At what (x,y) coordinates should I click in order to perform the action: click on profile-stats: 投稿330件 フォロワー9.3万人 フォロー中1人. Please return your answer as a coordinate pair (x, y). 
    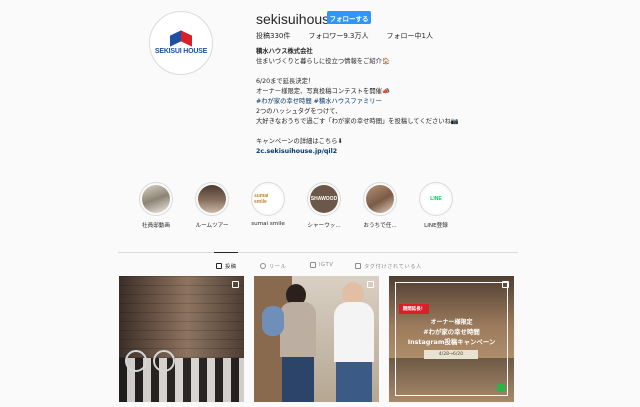
    Looking at the image, I should click on (344, 36).